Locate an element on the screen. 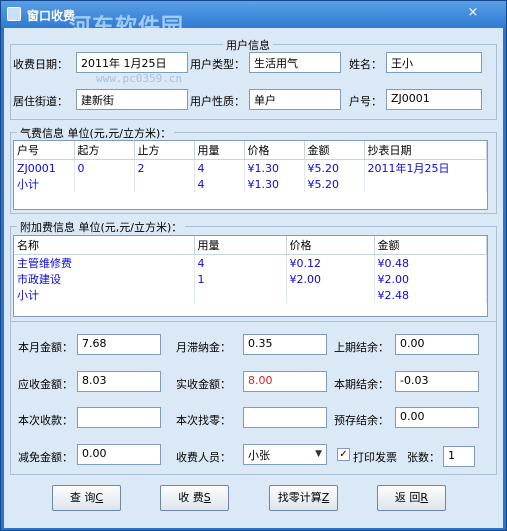 Image resolution: width=507 pixels, height=531 pixels. app-icon is located at coordinates (14, 14).